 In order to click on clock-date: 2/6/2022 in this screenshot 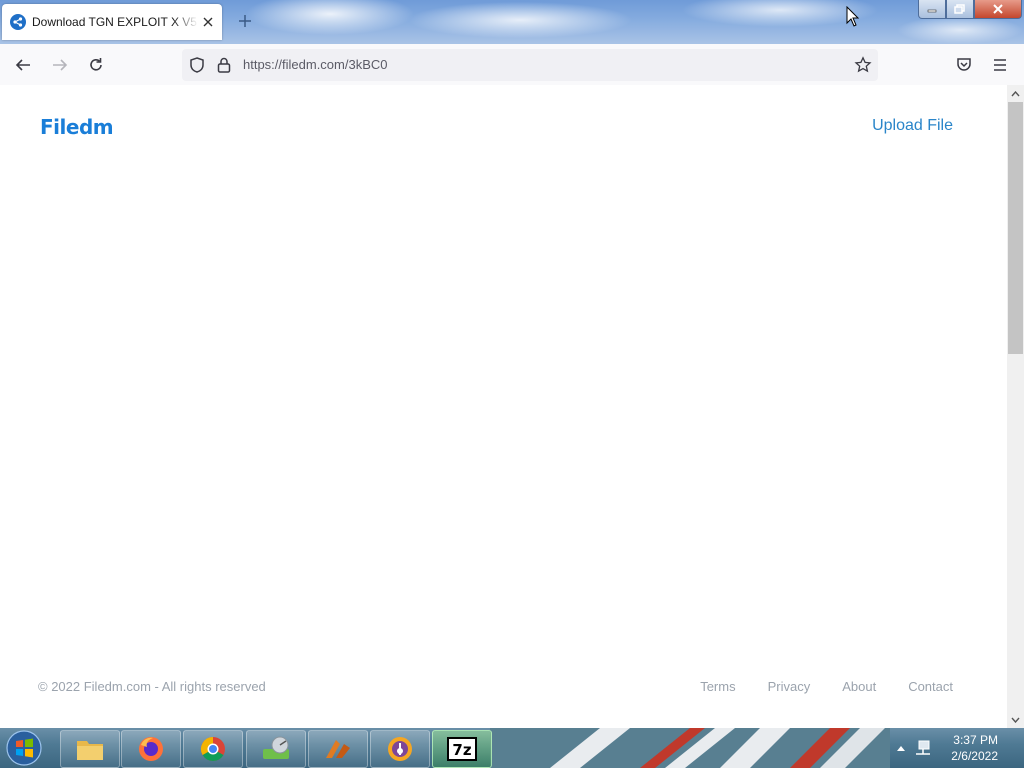, I will do `click(974, 756)`.